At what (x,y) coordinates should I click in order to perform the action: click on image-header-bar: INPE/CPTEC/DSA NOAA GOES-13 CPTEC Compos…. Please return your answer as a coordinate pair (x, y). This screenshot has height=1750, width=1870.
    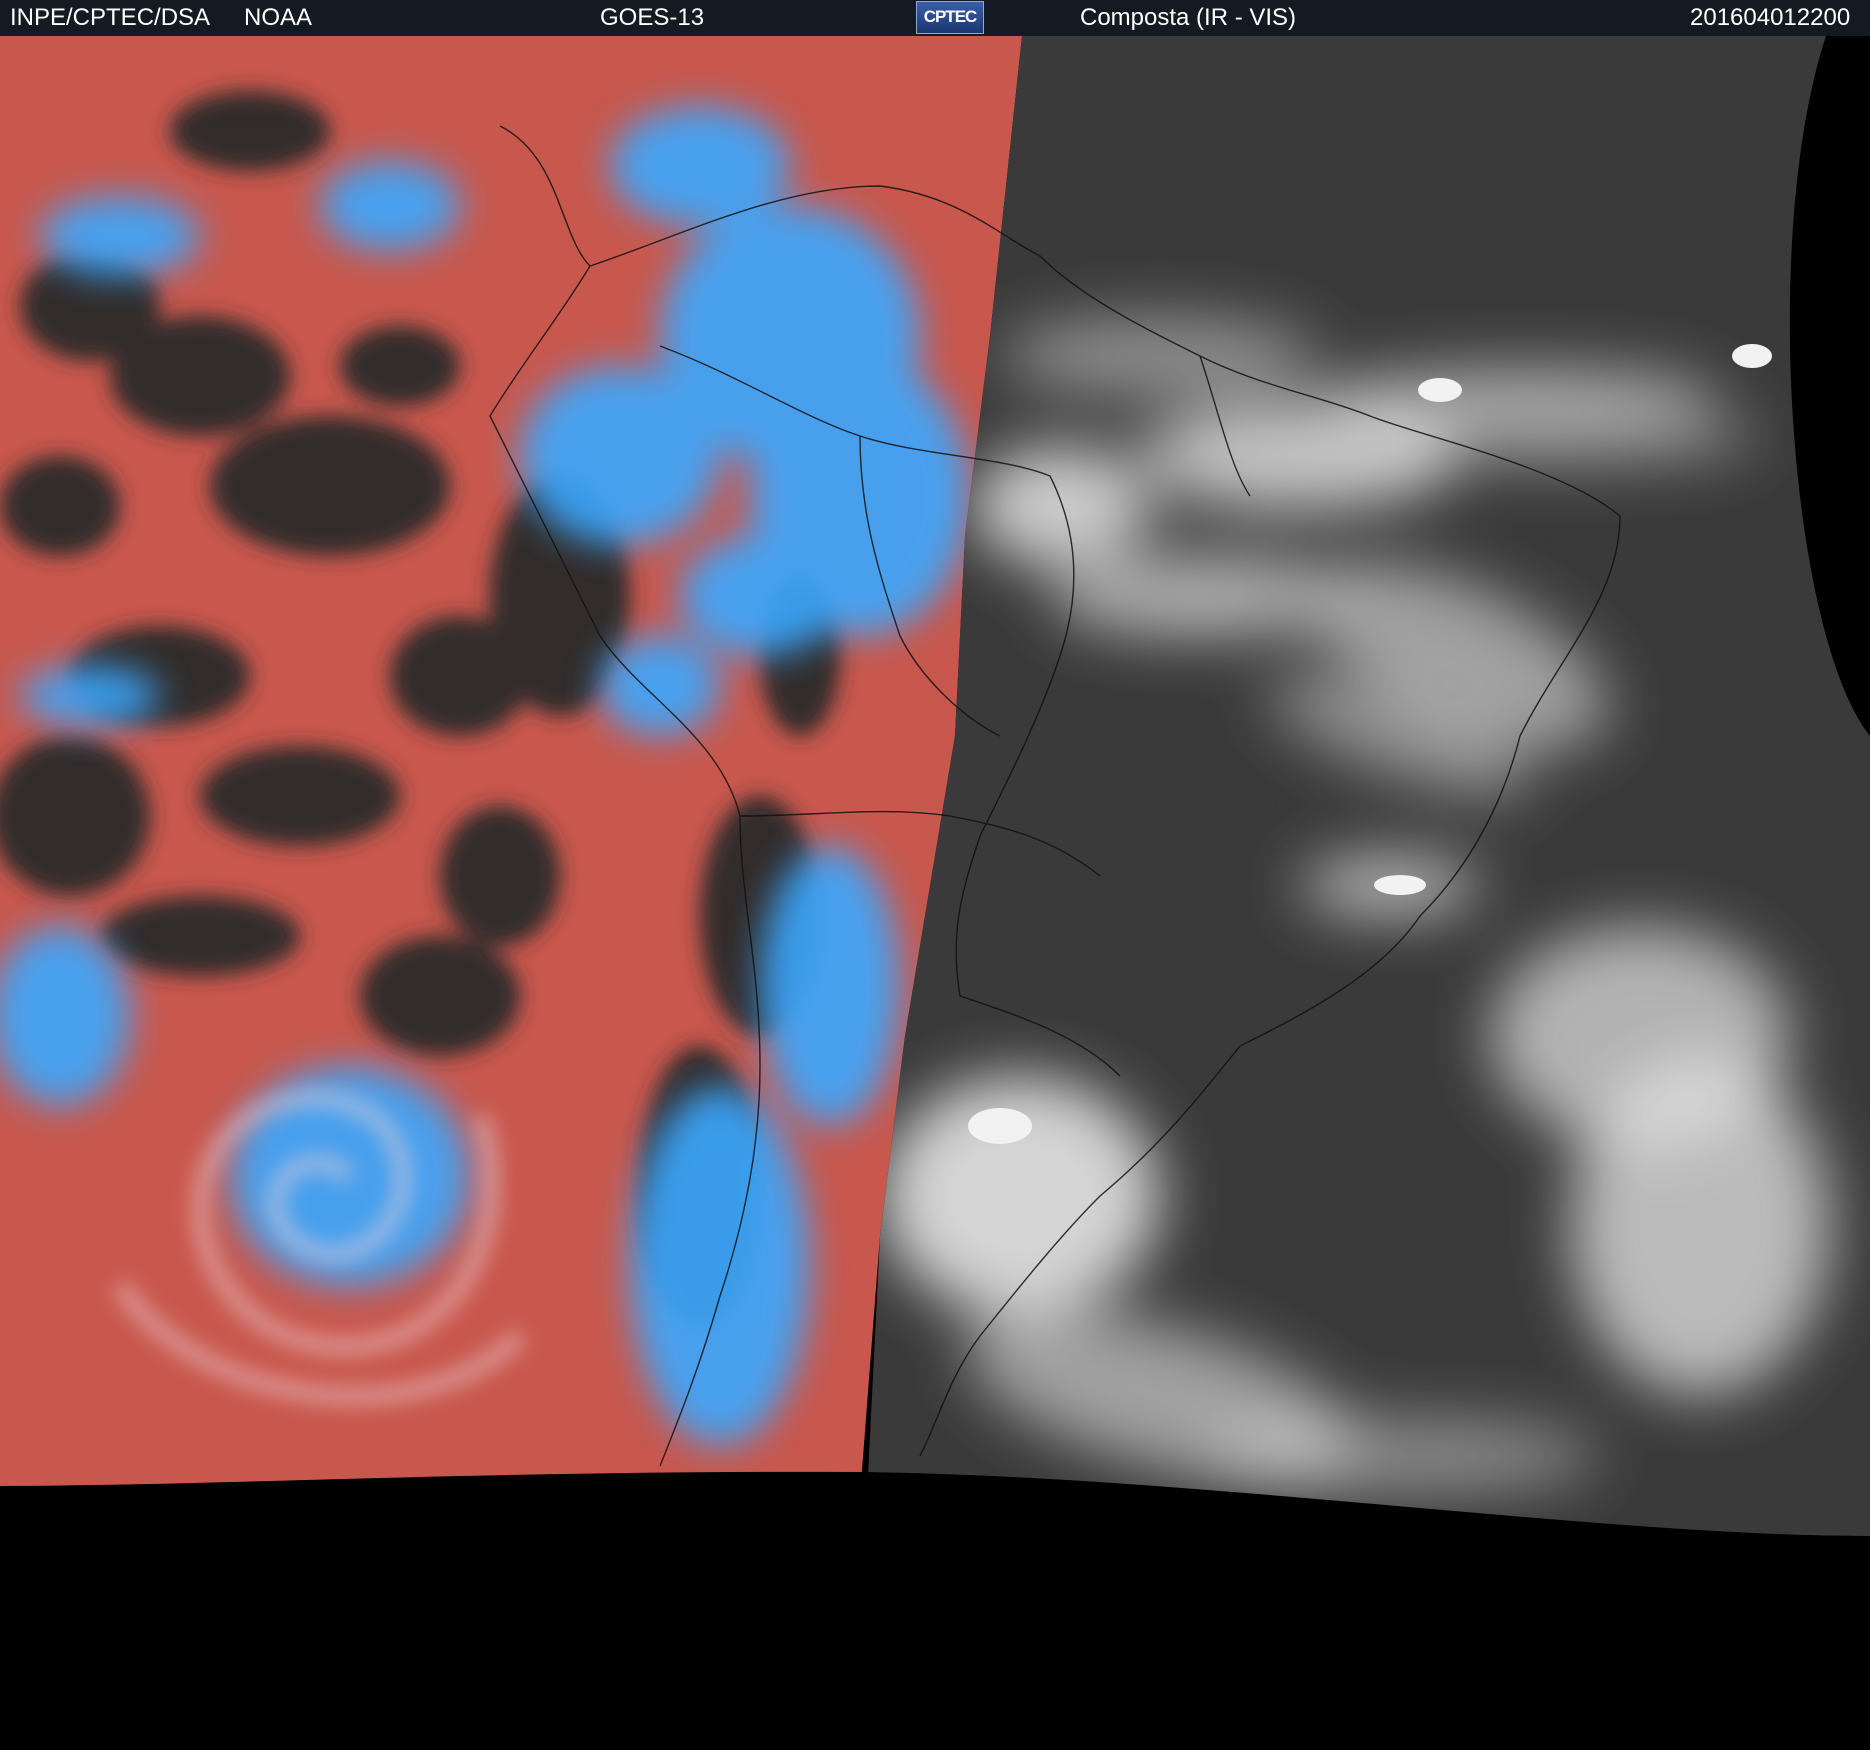
    Looking at the image, I should click on (935, 18).